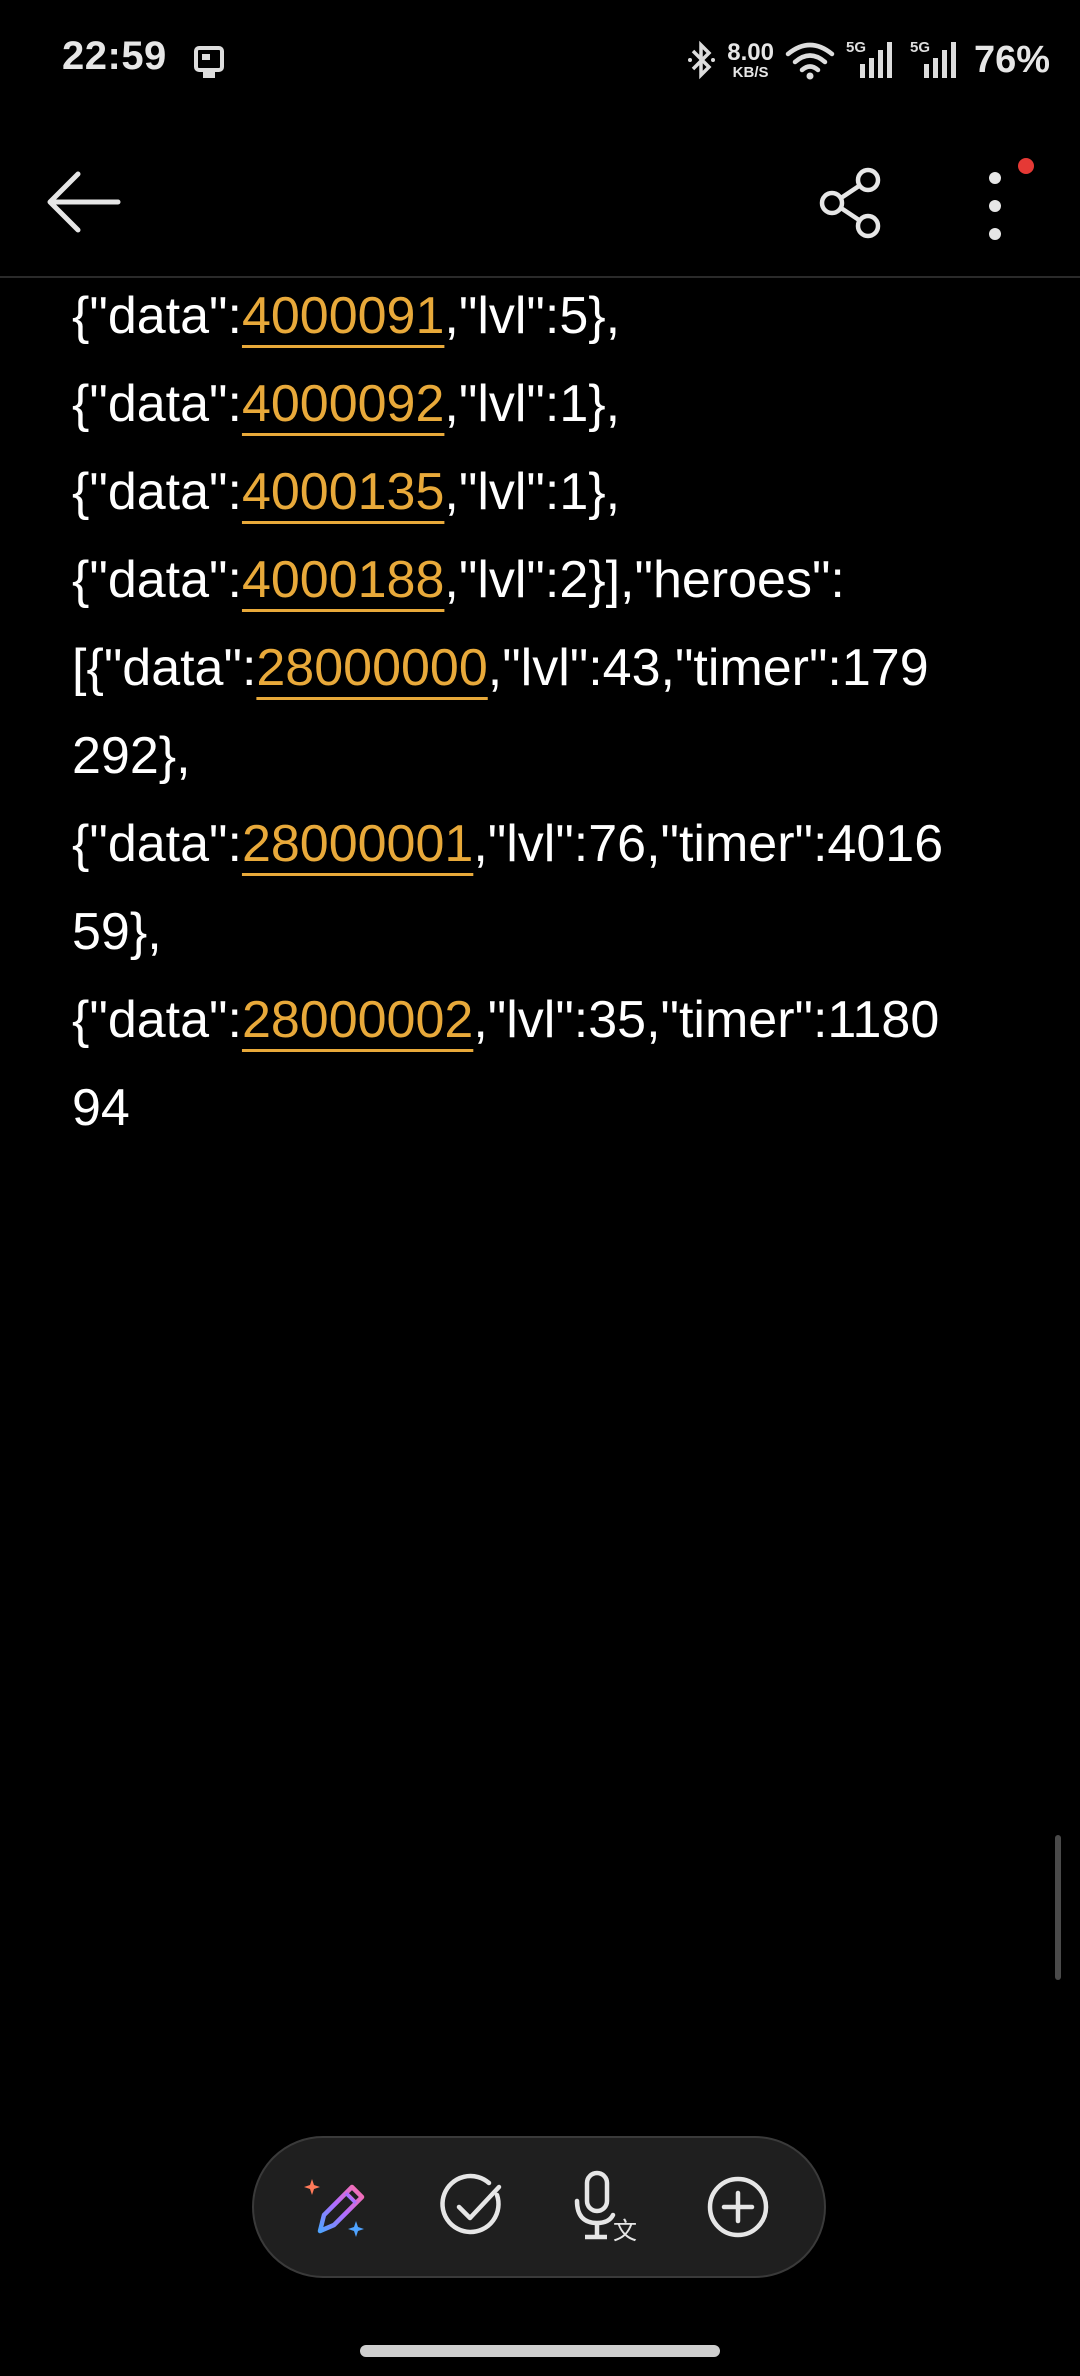 This screenshot has height=2376, width=1080. Describe the element at coordinates (750, 52) in the screenshot. I see `speed-value: 8.00` at that location.